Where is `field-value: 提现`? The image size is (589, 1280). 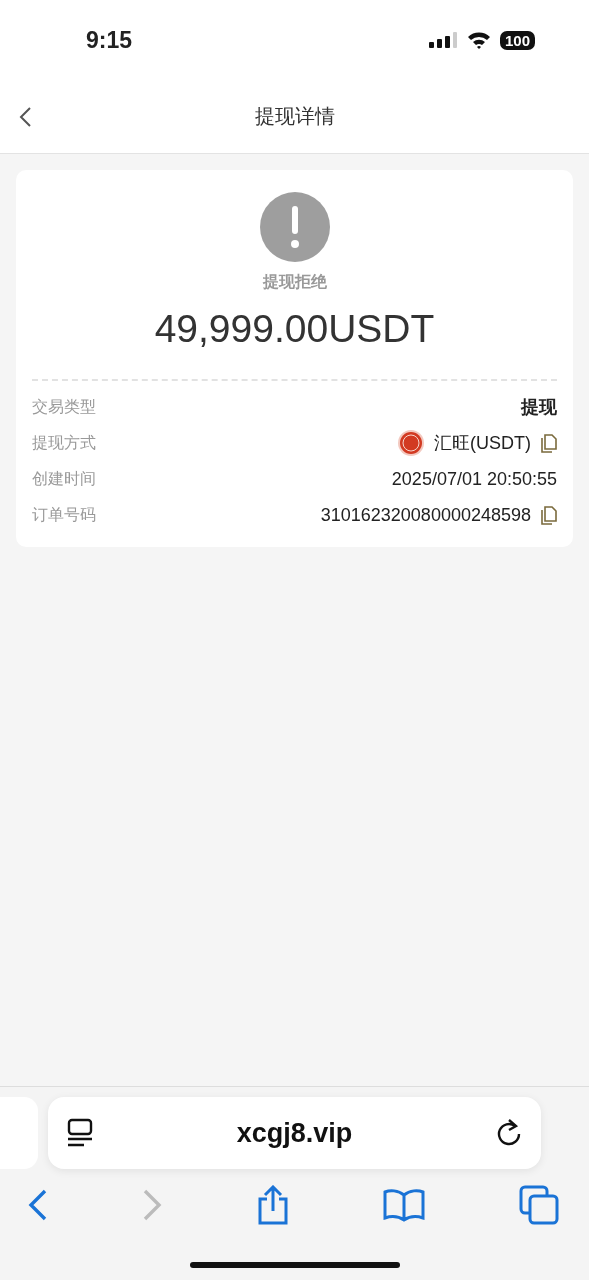
field-value: 提现 is located at coordinates (539, 407).